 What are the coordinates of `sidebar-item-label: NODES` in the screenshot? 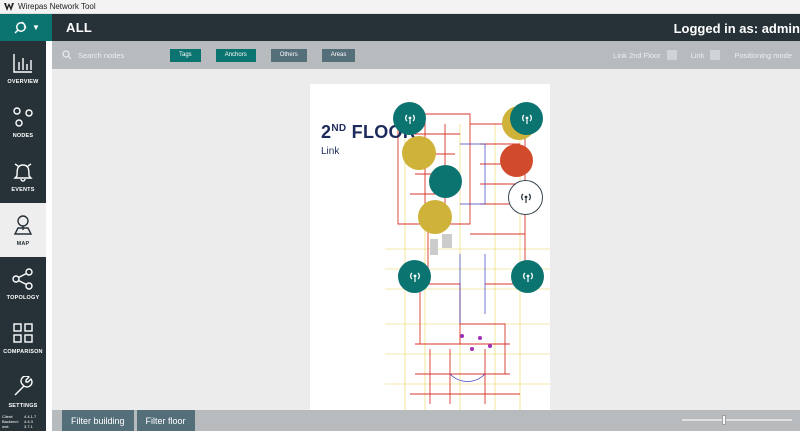 It's located at (23, 135).